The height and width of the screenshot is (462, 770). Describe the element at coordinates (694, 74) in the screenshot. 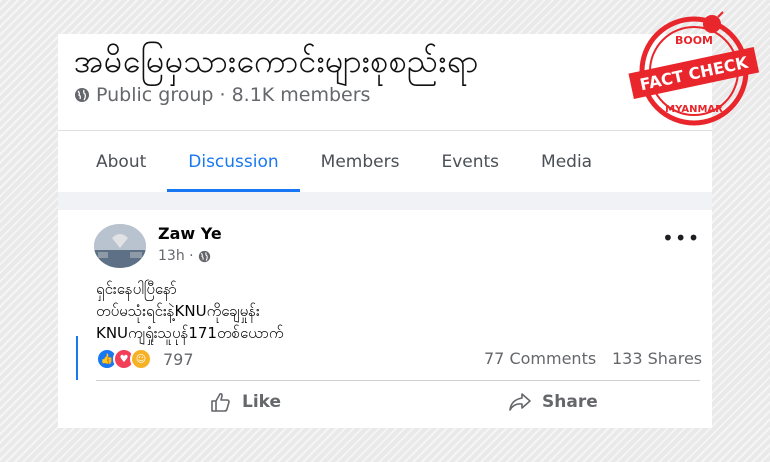

I see `badge-main-text: FACT CHECK` at that location.